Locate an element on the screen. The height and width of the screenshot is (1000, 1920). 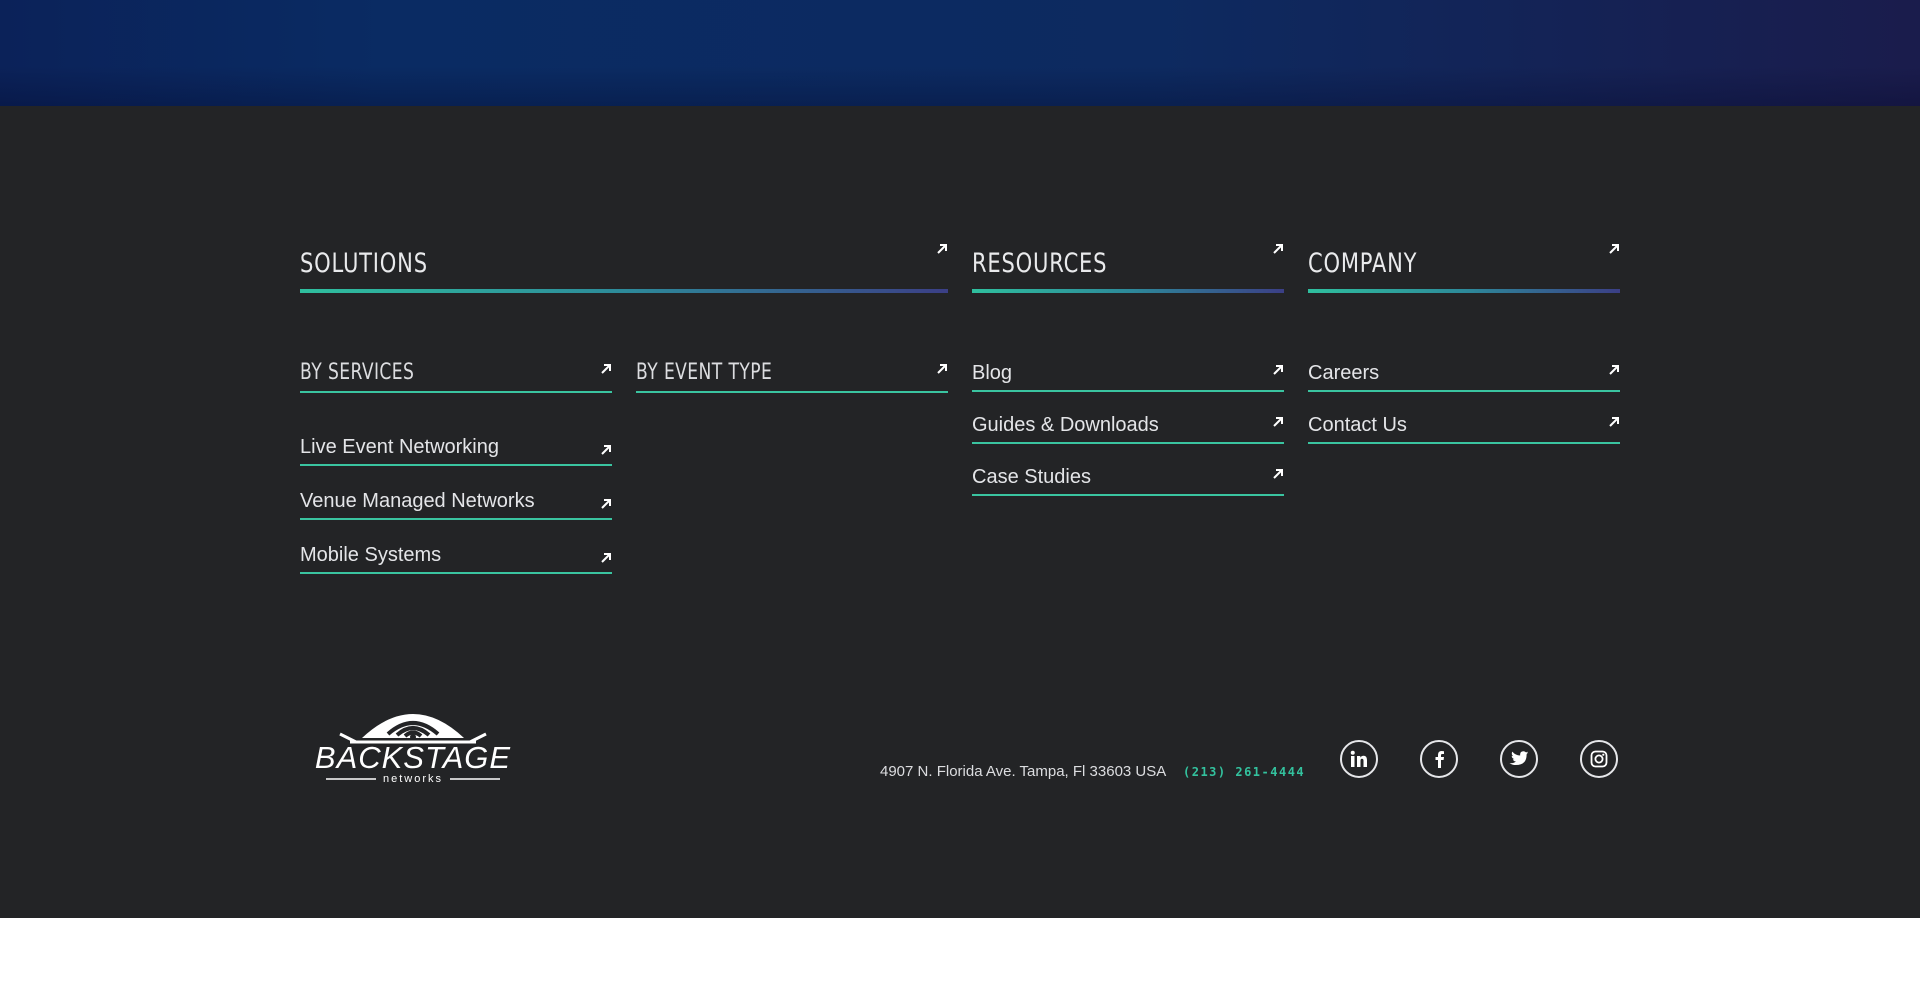
by-services-label: BY SERVICES is located at coordinates (357, 372).